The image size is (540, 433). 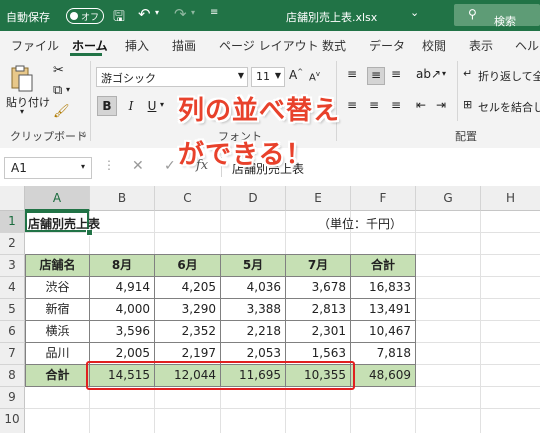 What do you see at coordinates (466, 136) in the screenshot?
I see `alignment-group-label: 配置` at bounding box center [466, 136].